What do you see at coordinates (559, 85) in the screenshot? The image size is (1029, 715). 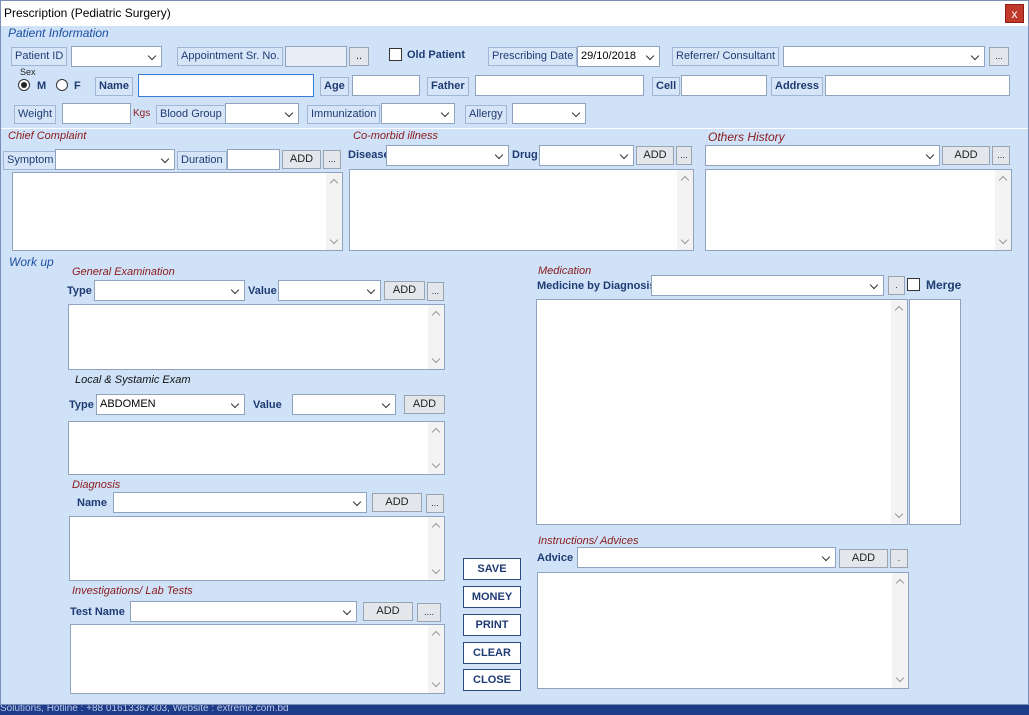 I see `father-input` at bounding box center [559, 85].